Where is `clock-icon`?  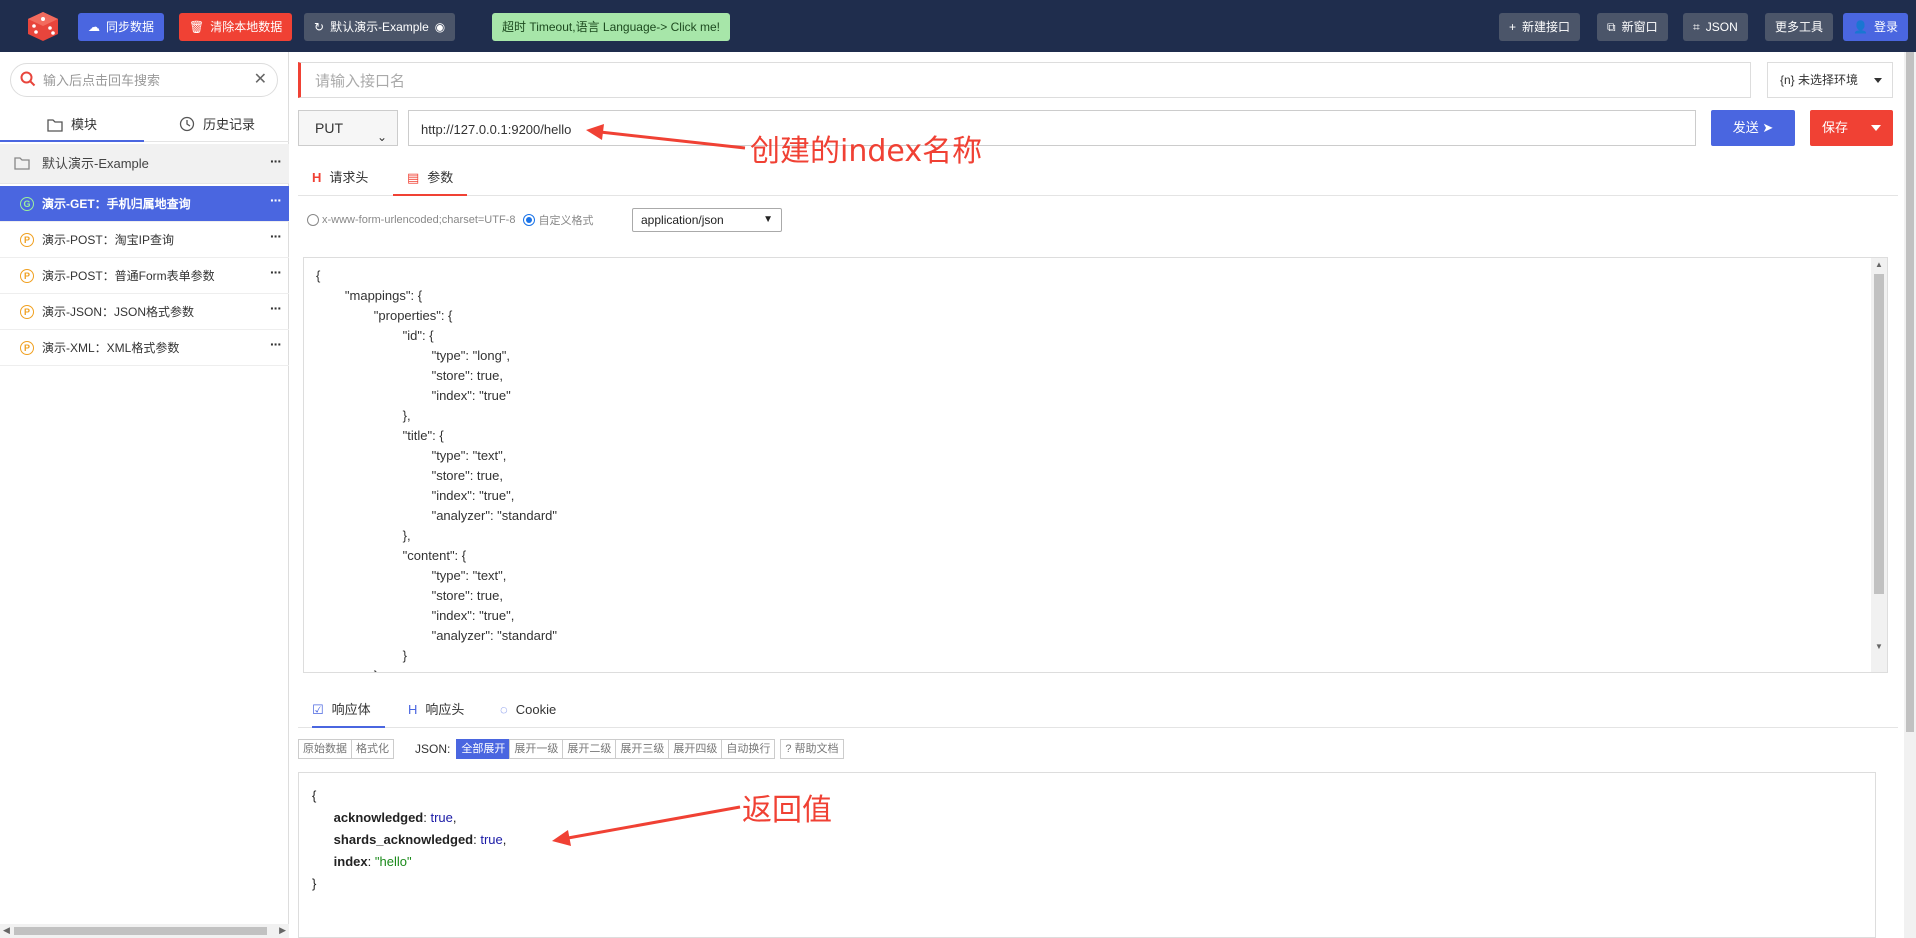
clock-icon is located at coordinates (187, 124).